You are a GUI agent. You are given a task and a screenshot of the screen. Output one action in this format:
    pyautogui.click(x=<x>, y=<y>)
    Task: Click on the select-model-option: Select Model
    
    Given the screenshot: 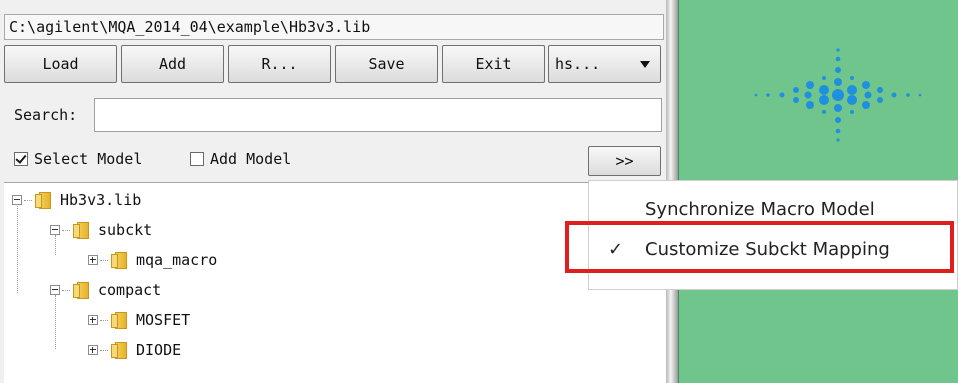 What is the action you would take?
    pyautogui.click(x=78, y=159)
    